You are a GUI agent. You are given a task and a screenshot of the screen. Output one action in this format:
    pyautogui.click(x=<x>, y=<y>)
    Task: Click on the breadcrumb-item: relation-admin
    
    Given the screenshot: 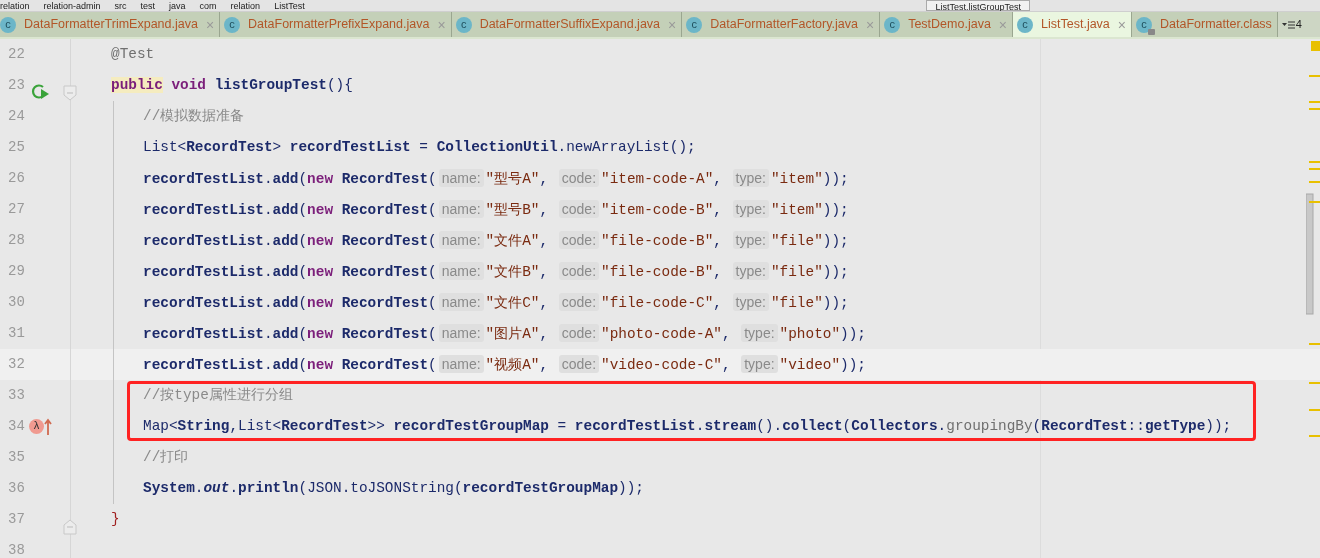 What is the action you would take?
    pyautogui.click(x=72, y=5)
    